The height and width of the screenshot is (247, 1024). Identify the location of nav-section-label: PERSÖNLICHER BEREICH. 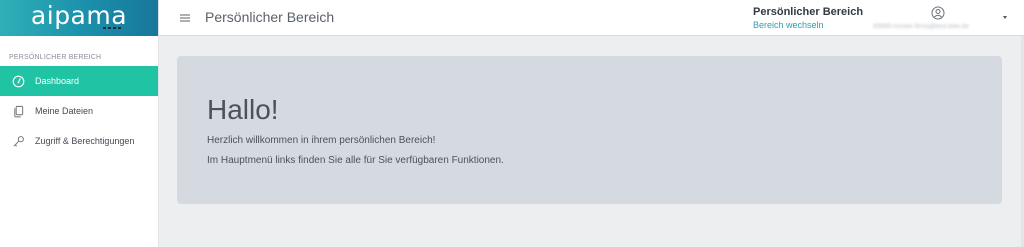
(55, 57).